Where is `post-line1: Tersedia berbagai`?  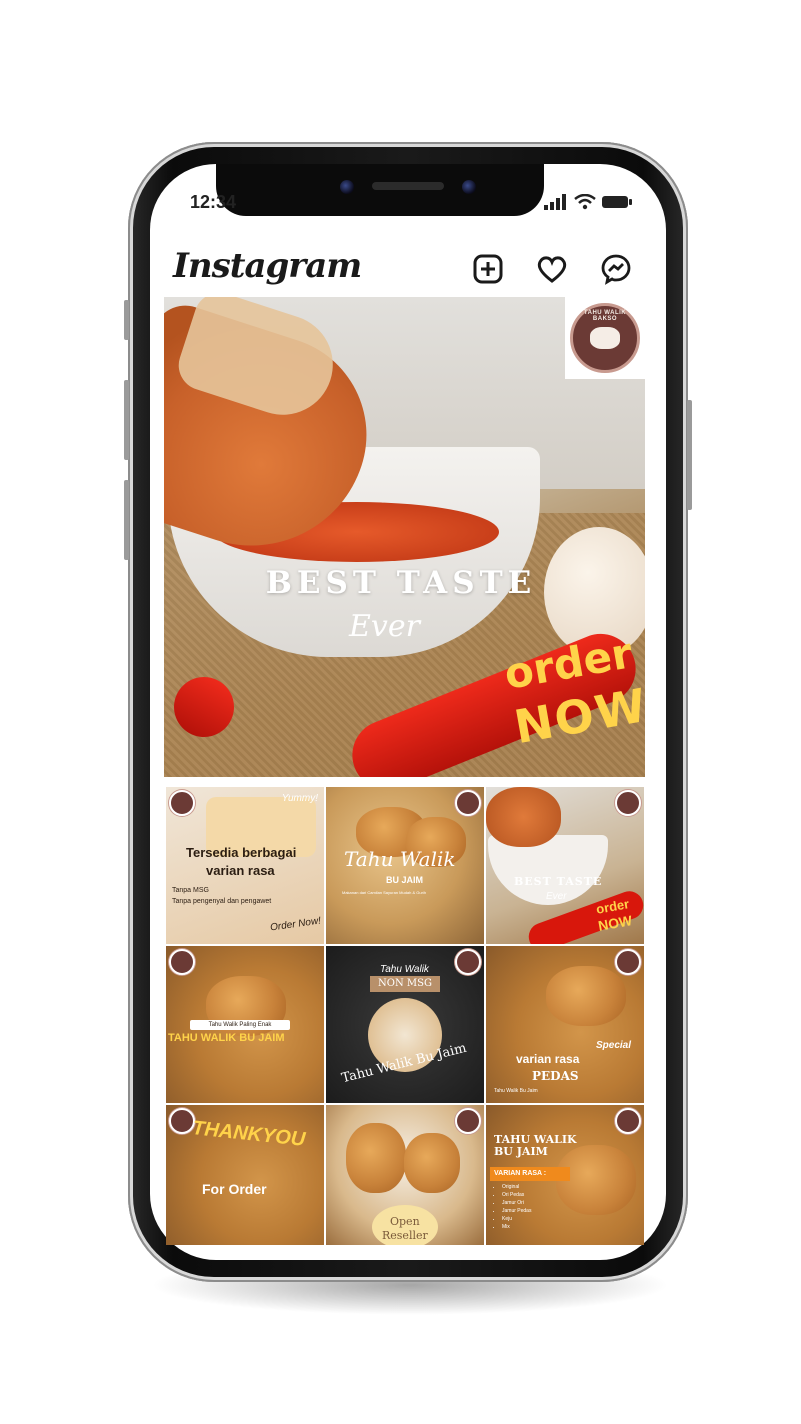
post-line1: Tersedia berbagai is located at coordinates (241, 852).